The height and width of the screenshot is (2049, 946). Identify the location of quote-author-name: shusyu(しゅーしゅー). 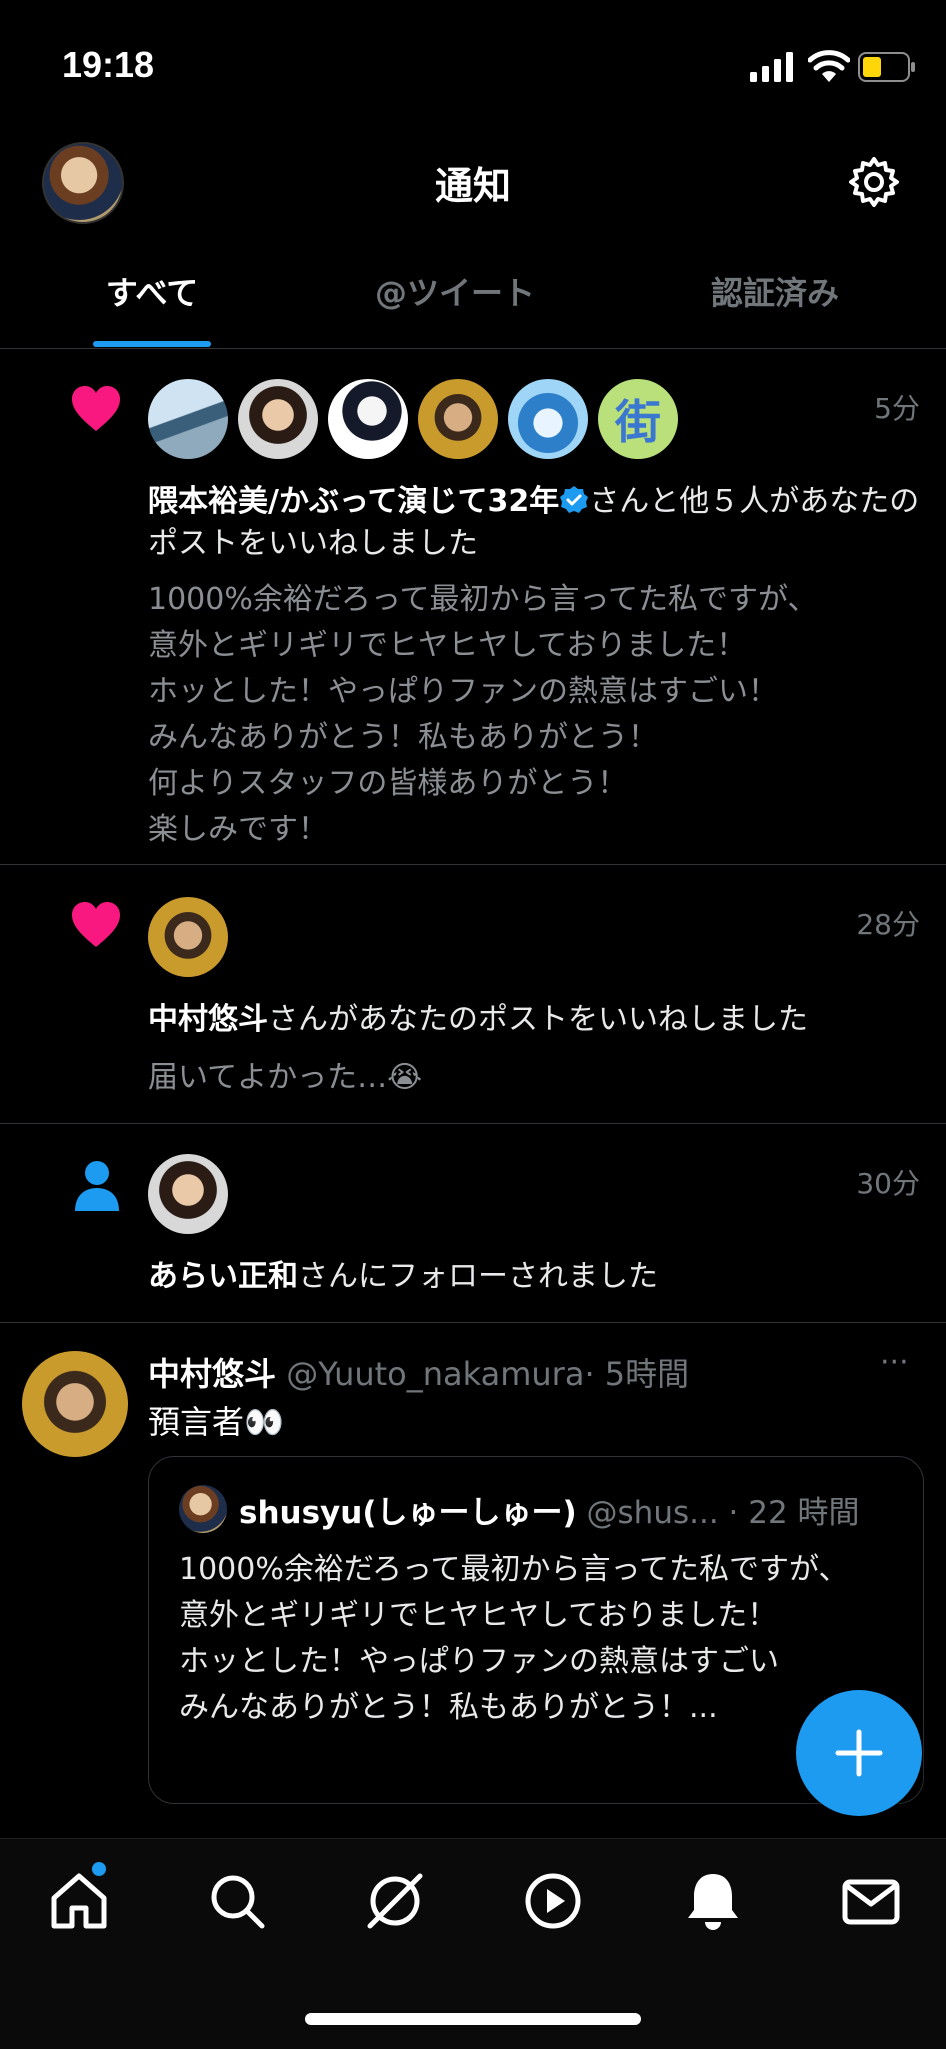
(408, 1513).